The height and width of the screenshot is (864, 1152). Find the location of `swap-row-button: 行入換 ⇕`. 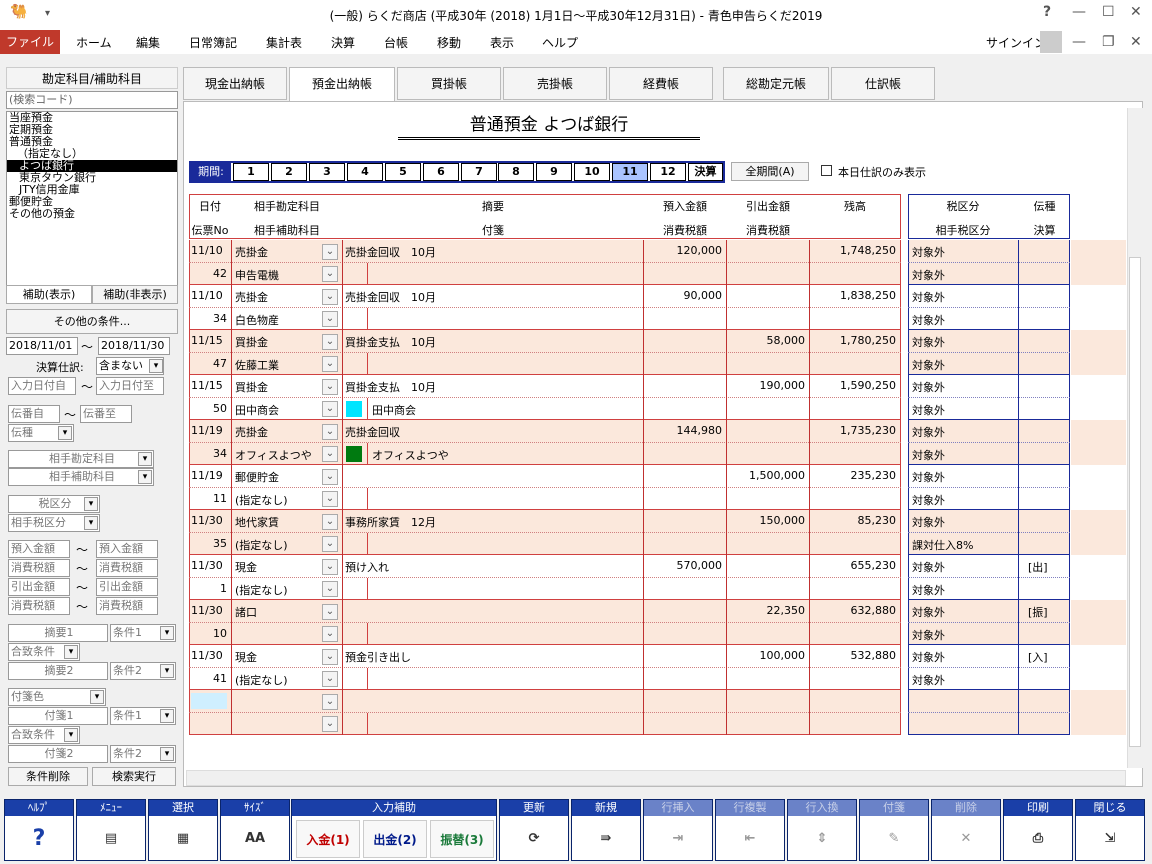

swap-row-button: 行入換 ⇕ is located at coordinates (822, 830).